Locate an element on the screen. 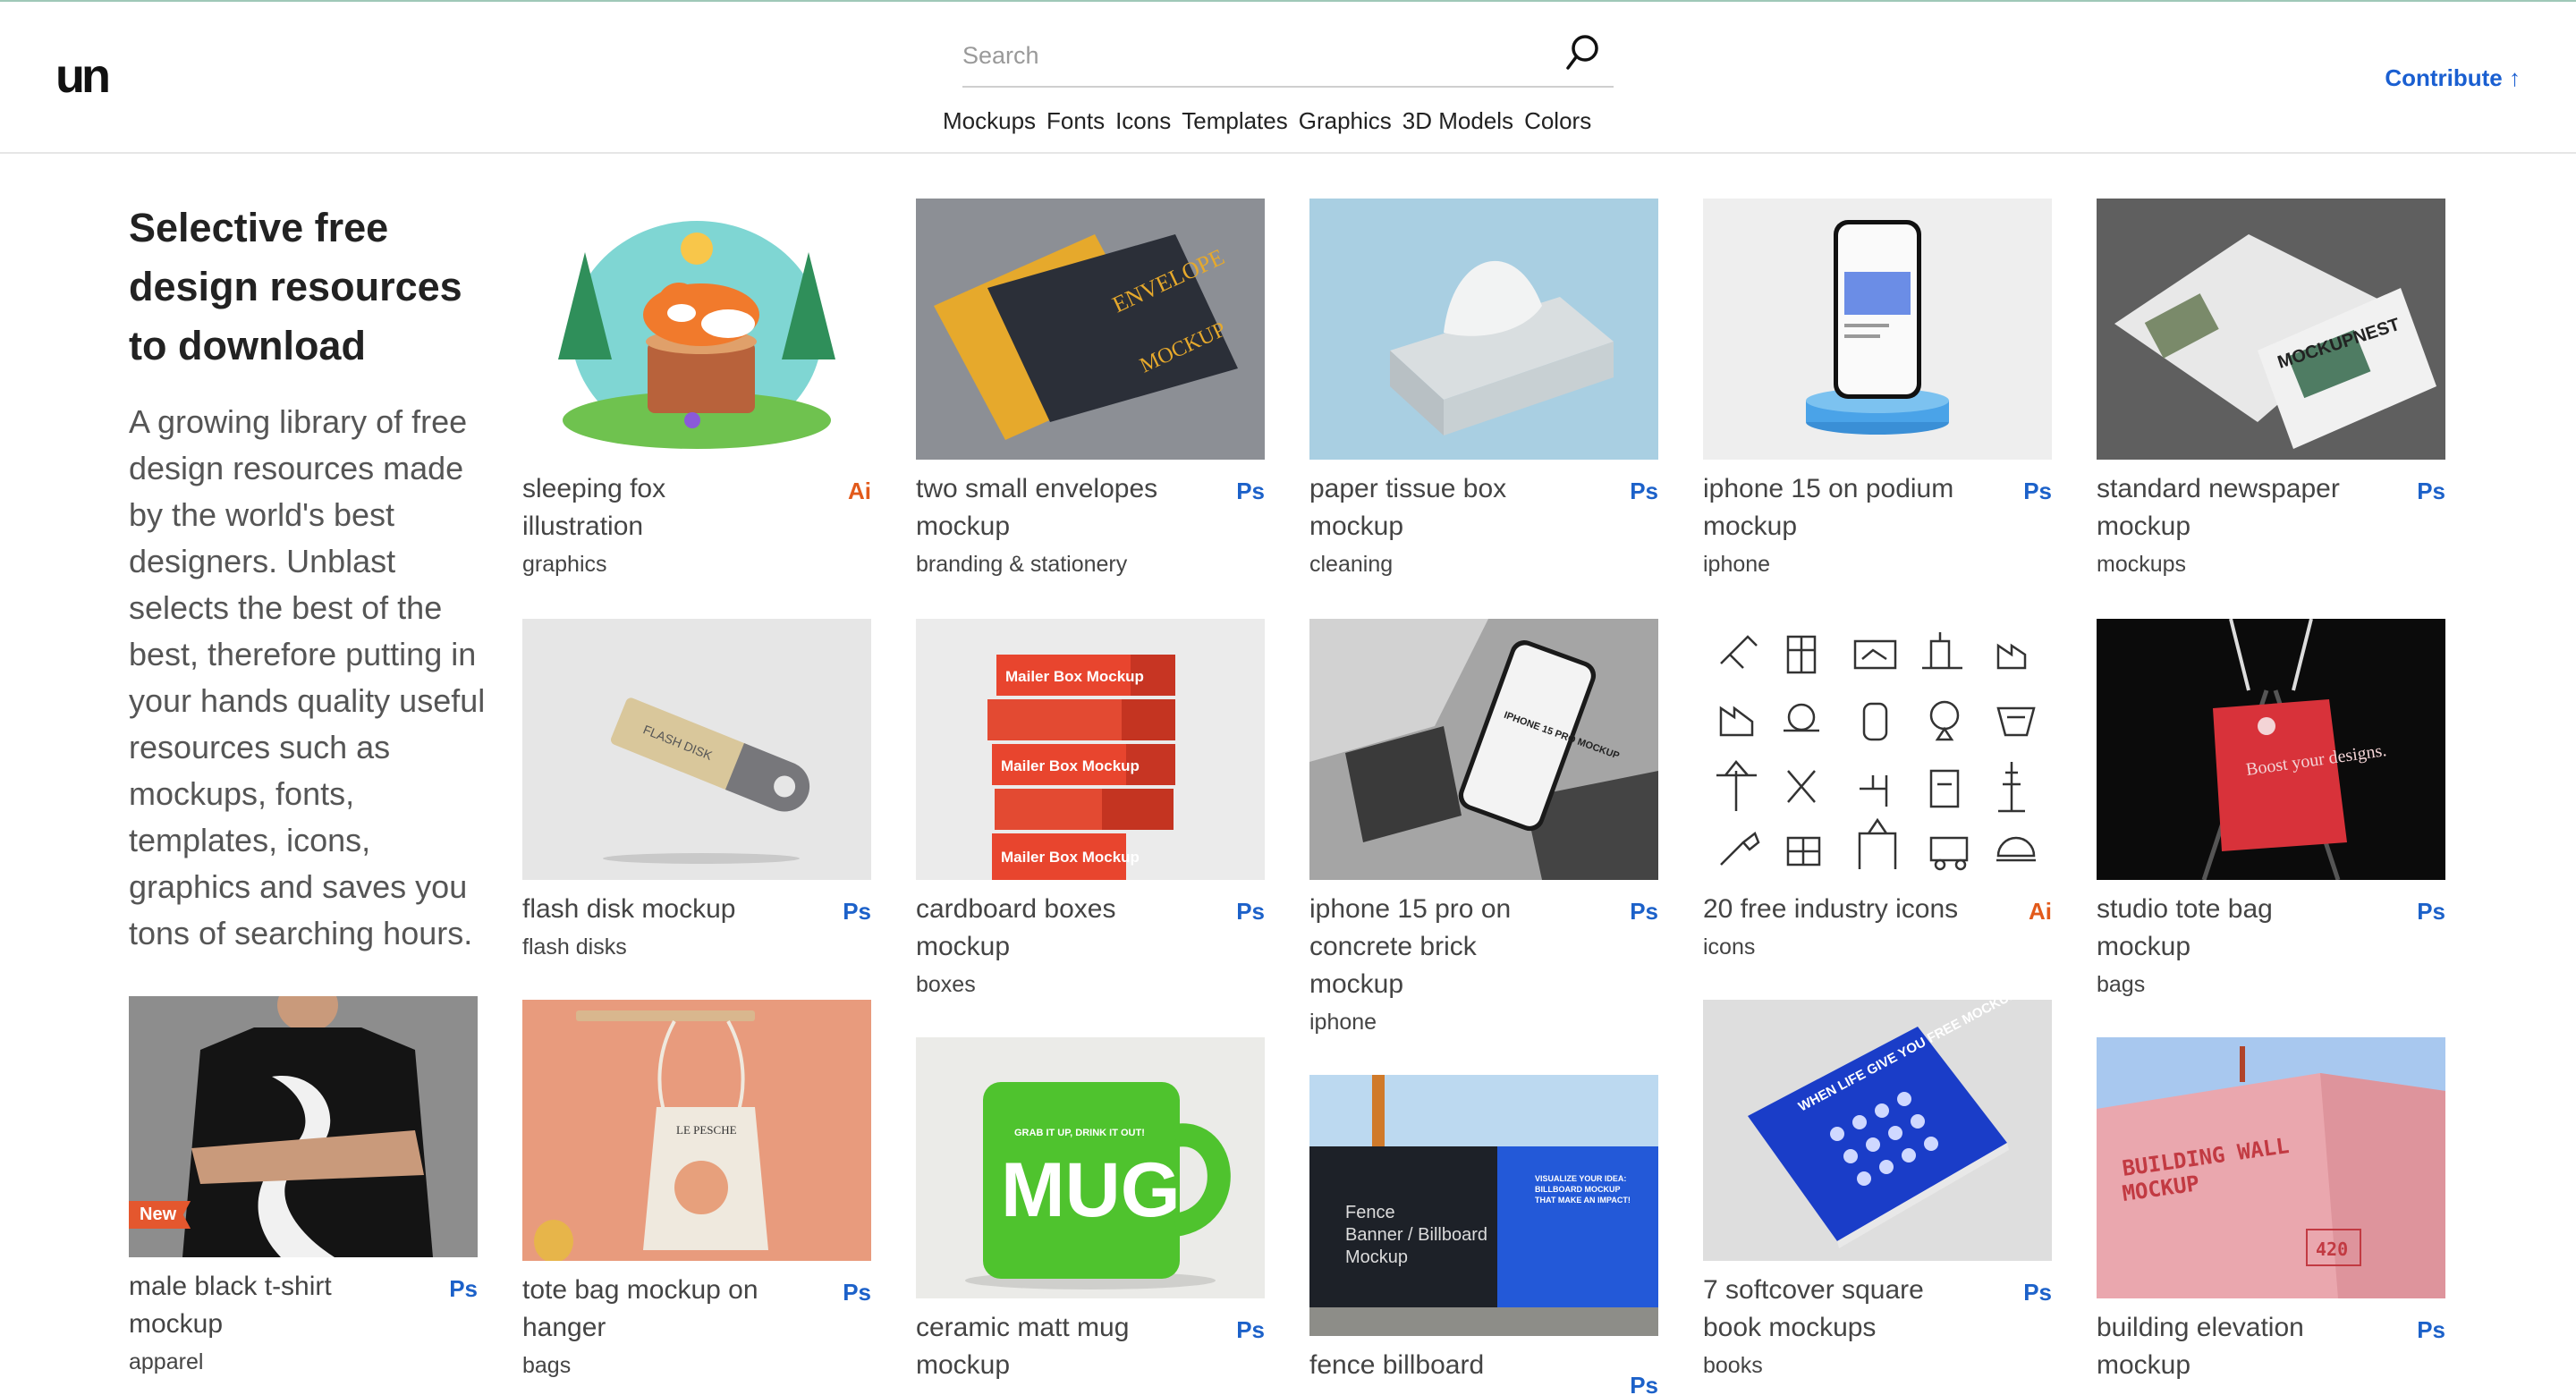 The height and width of the screenshot is (1395, 2576). card-category: graphics is located at coordinates (696, 564).